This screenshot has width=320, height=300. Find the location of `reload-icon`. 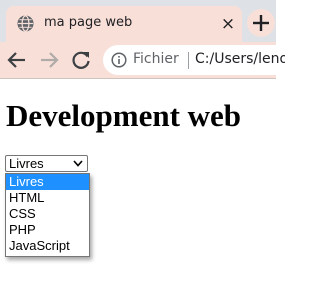

reload-icon is located at coordinates (81, 60).